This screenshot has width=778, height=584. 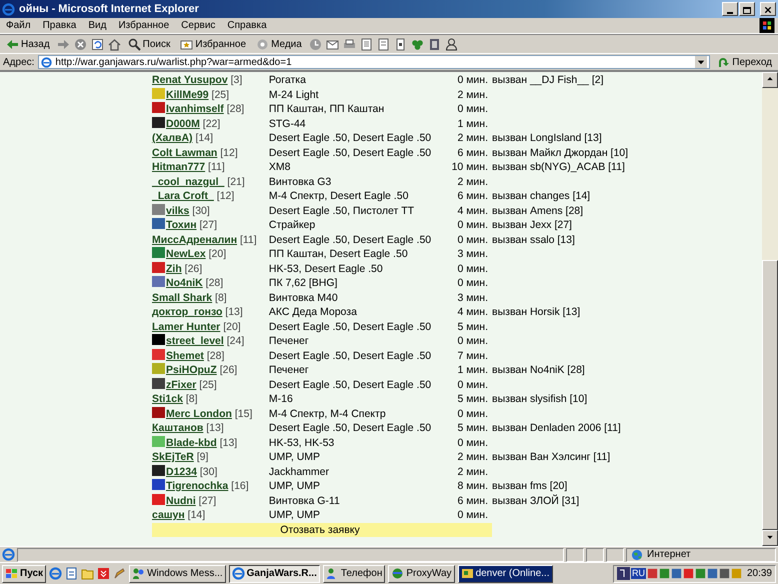 I want to click on menu-item: Правка, so click(x=59, y=25).